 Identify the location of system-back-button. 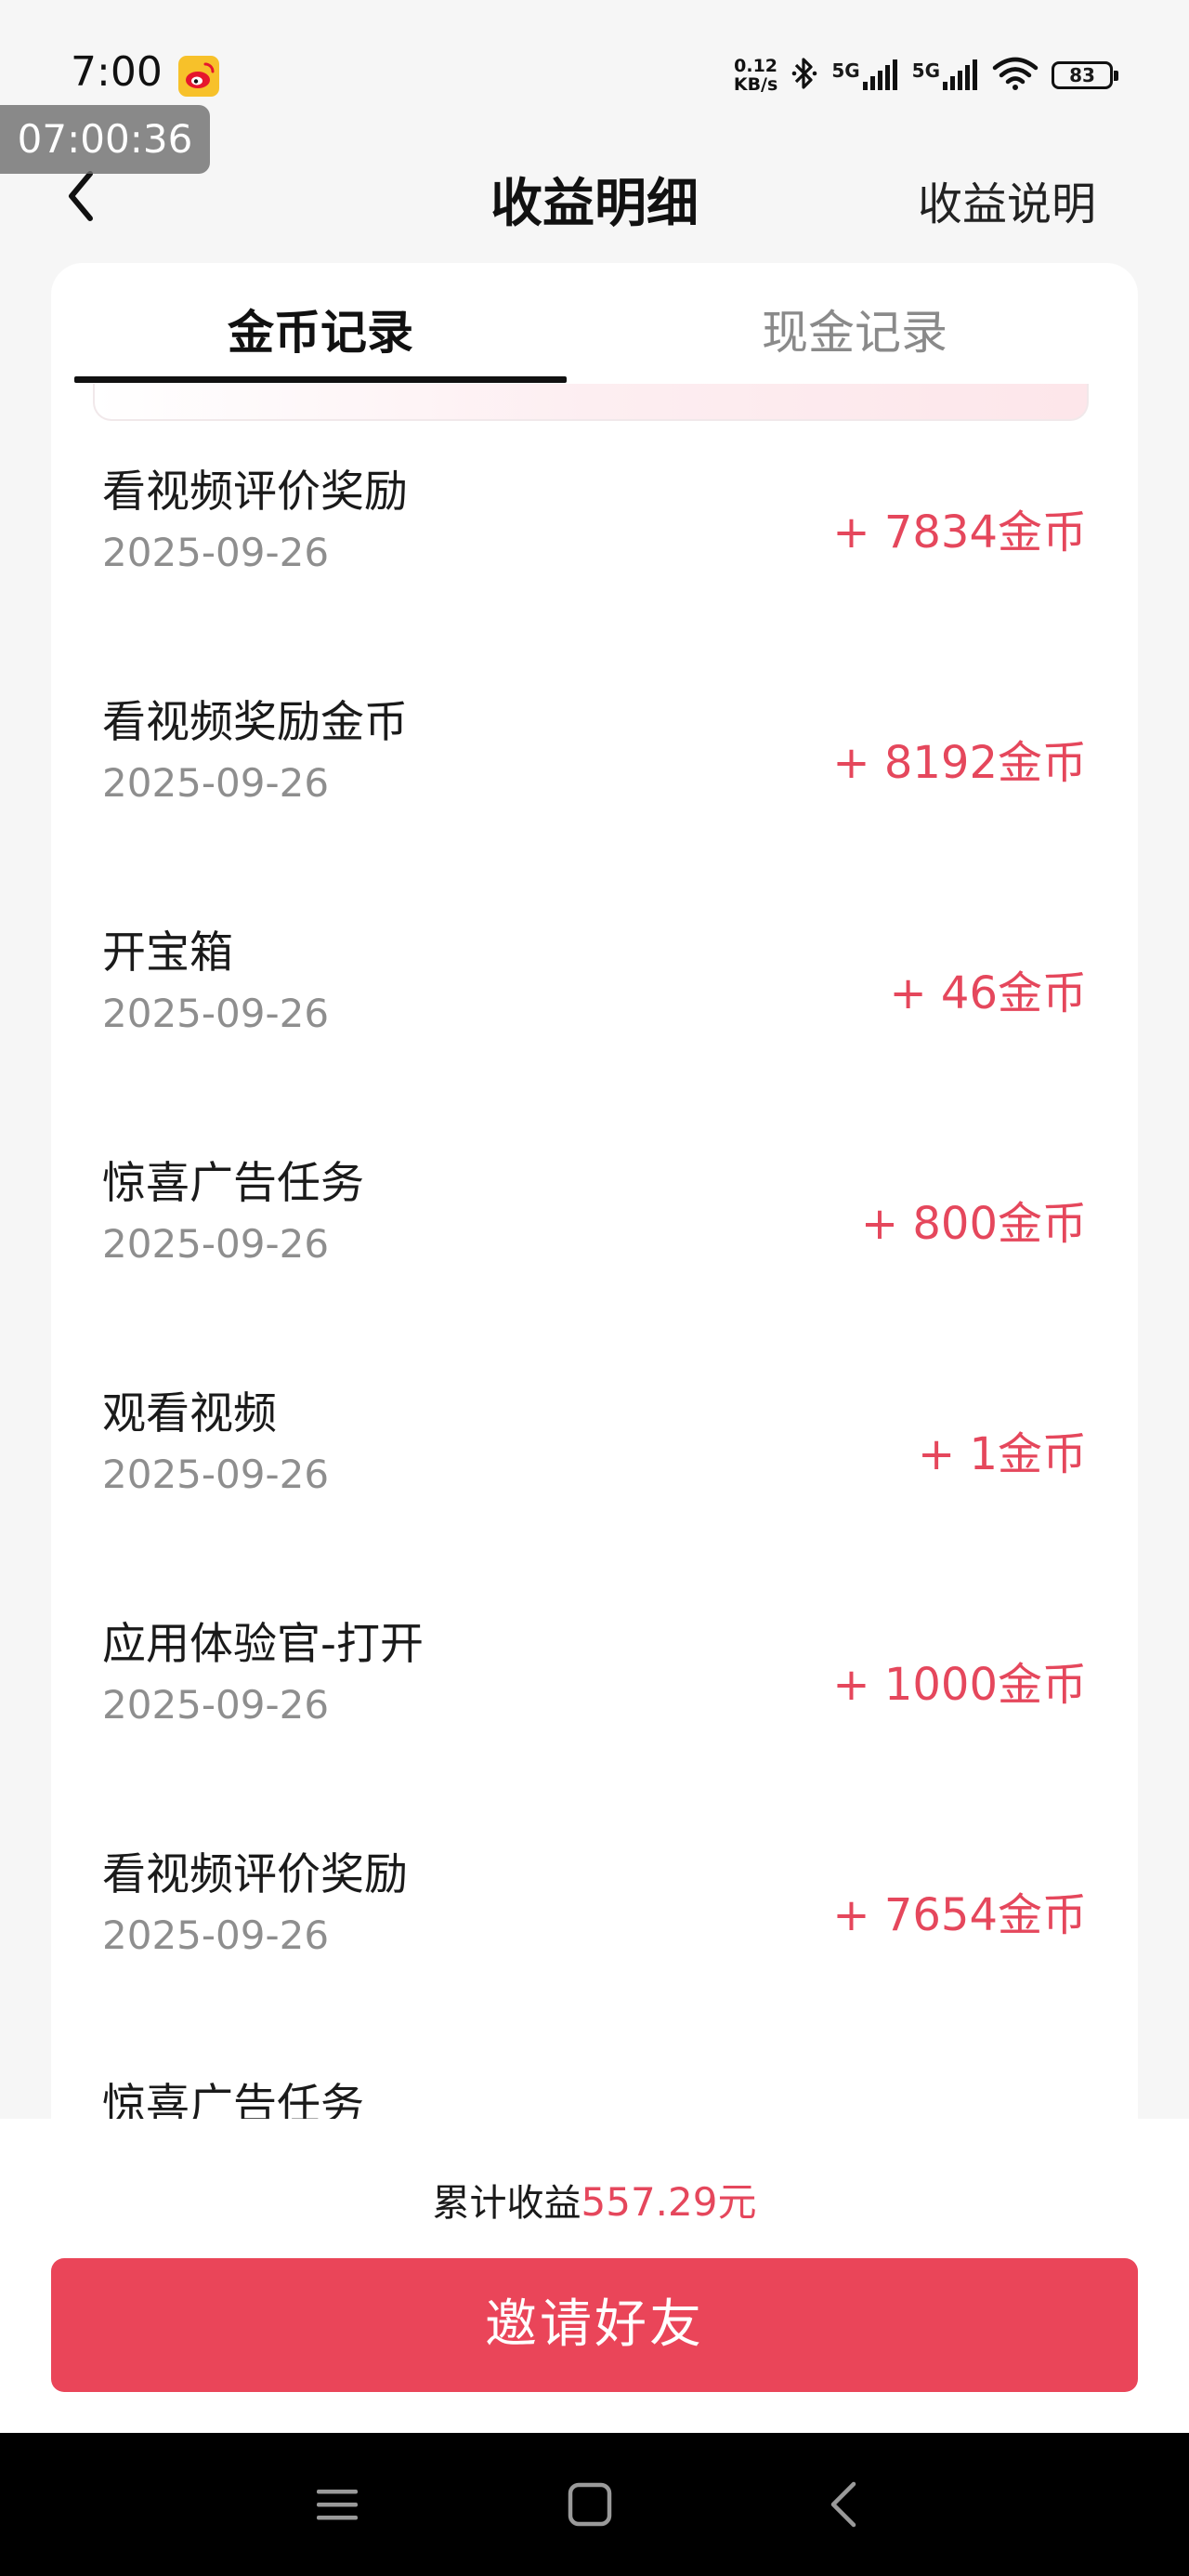
(844, 2504).